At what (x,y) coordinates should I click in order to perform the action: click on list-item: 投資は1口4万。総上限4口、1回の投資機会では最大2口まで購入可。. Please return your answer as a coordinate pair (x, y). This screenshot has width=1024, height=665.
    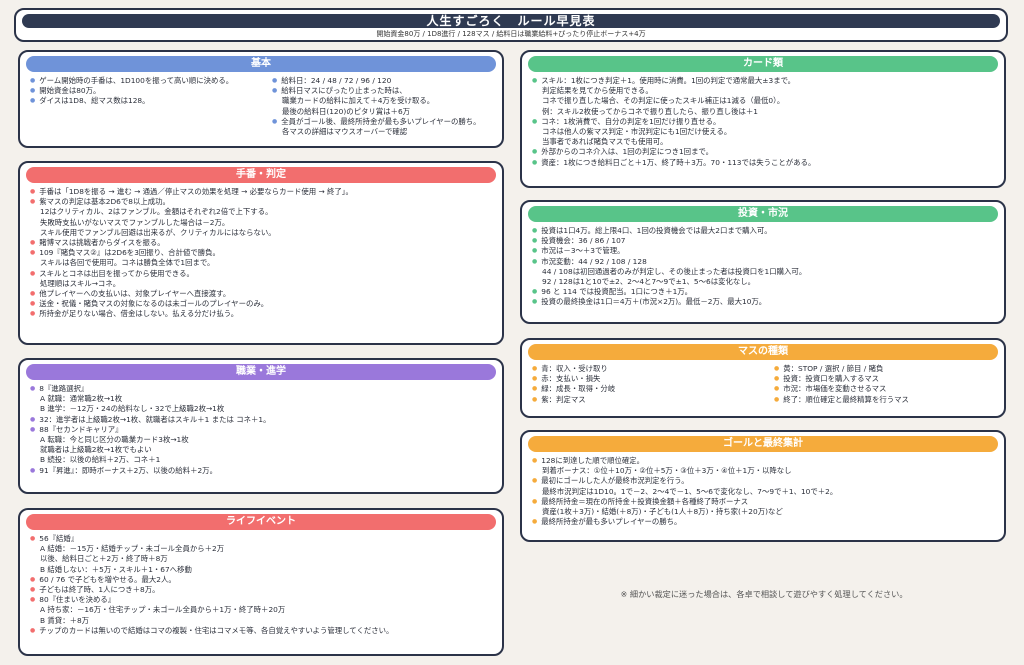
    Looking at the image, I should click on (765, 231).